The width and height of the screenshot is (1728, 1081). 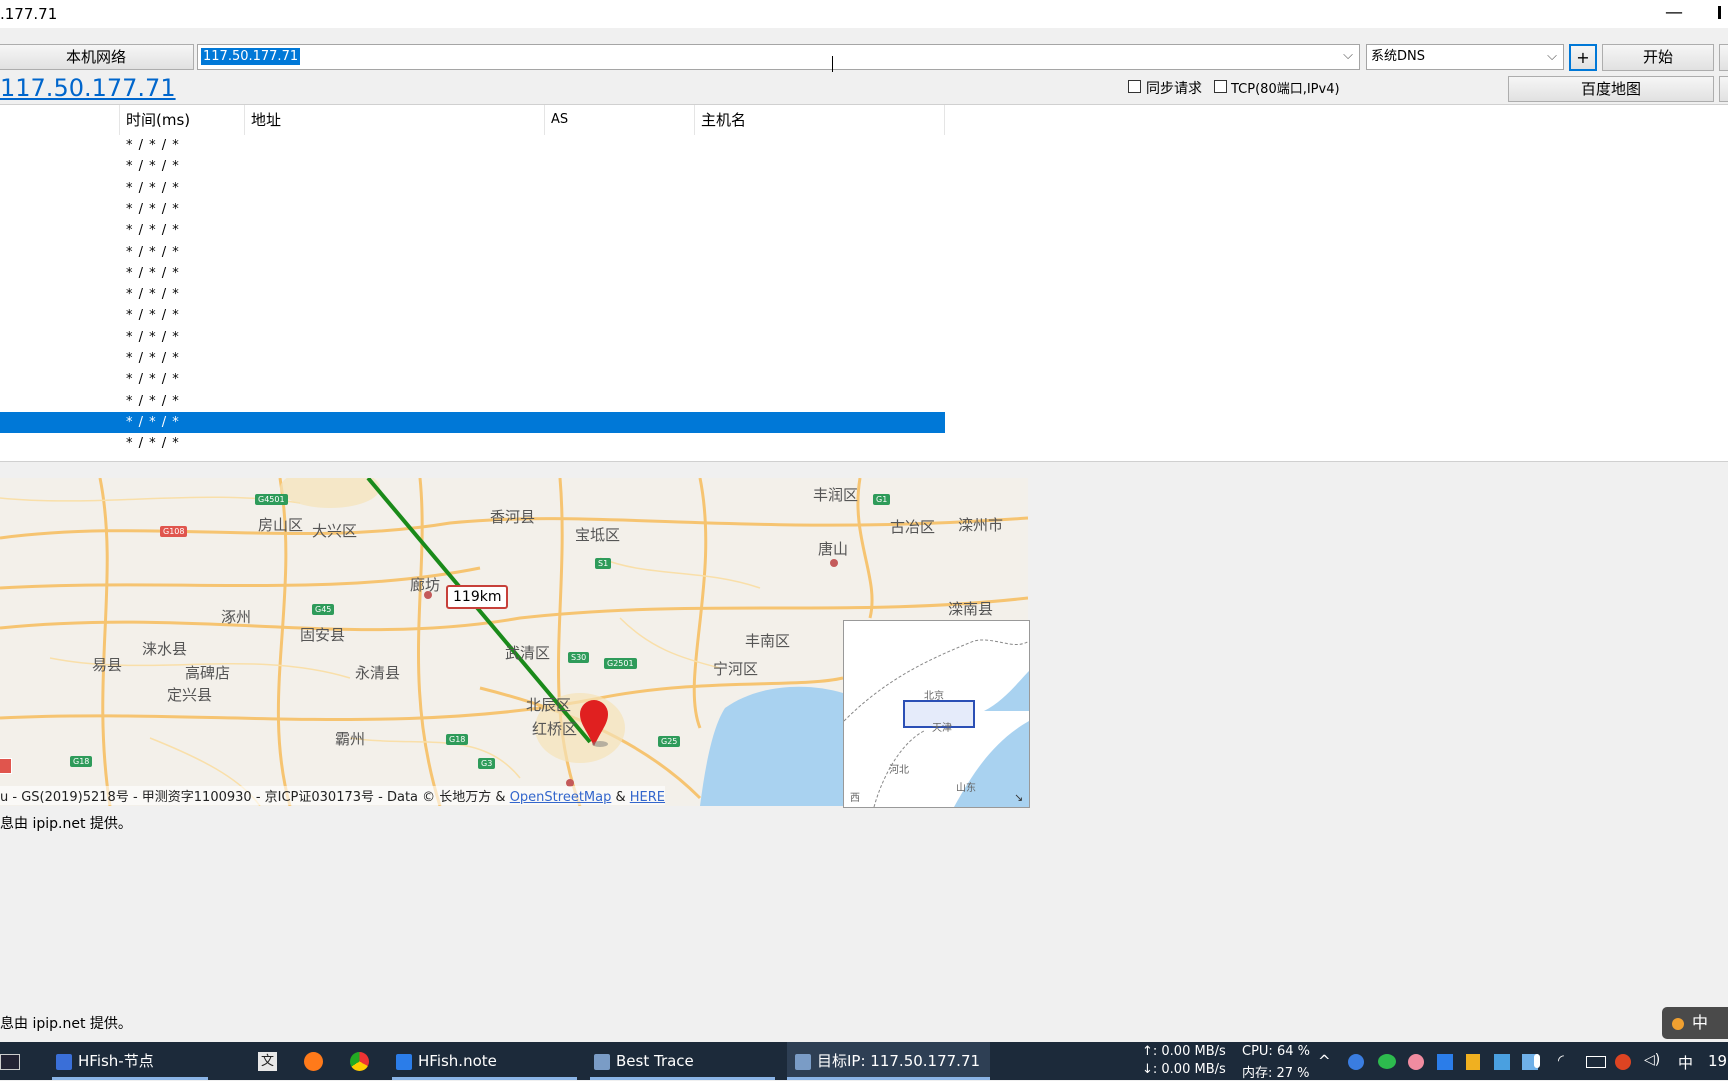 What do you see at coordinates (271, 499) in the screenshot?
I see `road-shield: G4501` at bounding box center [271, 499].